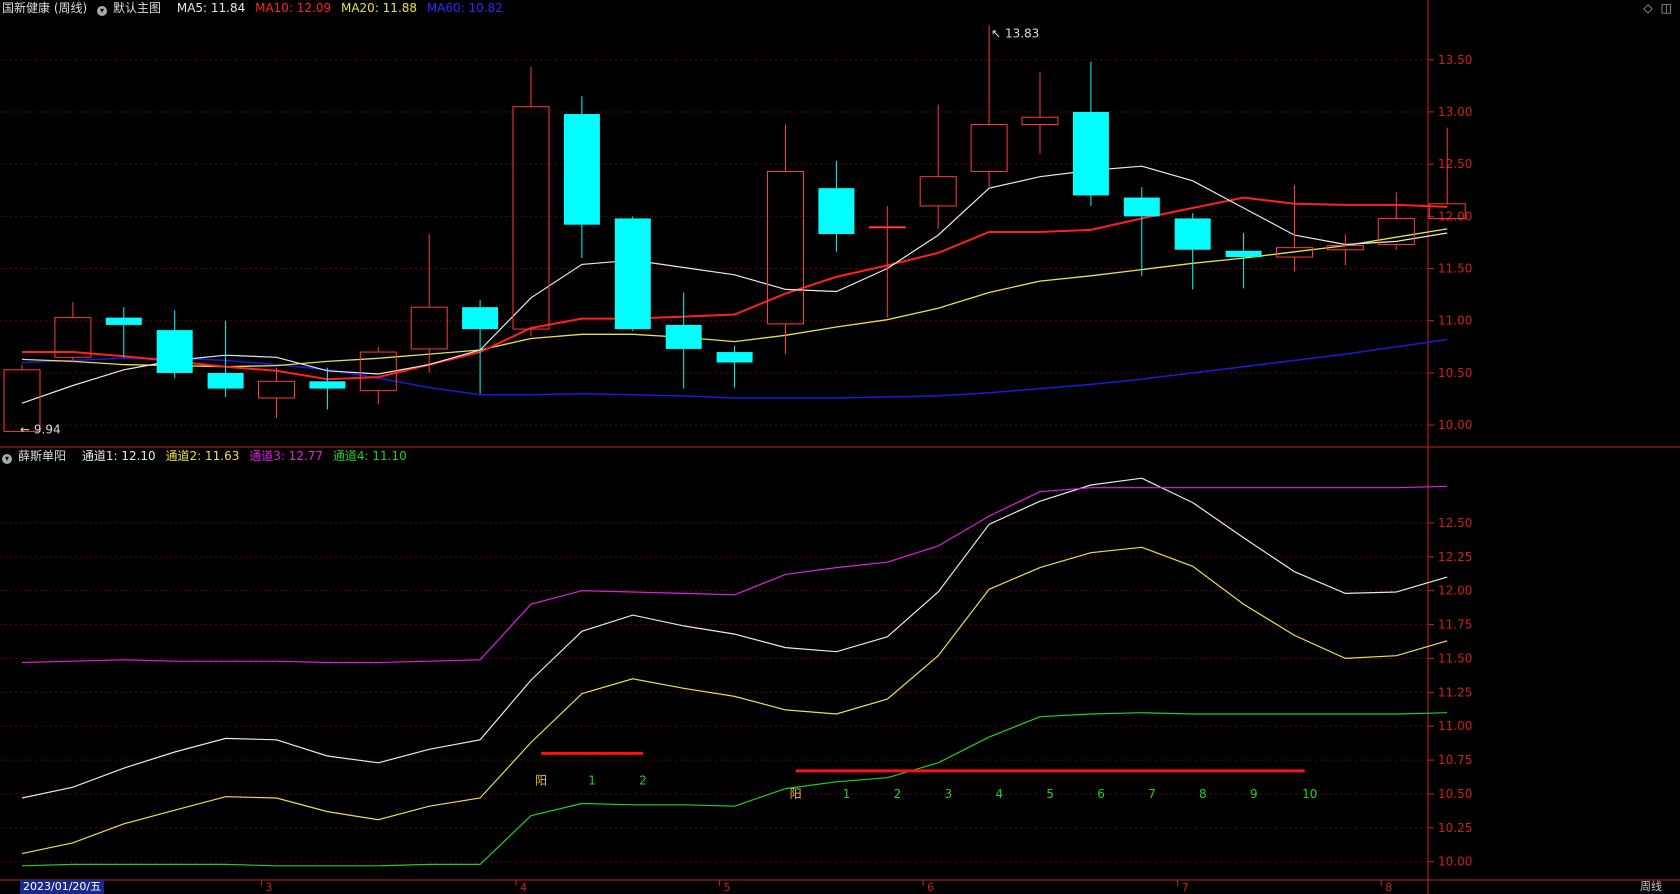 The width and height of the screenshot is (1680, 894). What do you see at coordinates (42, 456) in the screenshot?
I see `indicator-name: 薛斯单阳` at bounding box center [42, 456].